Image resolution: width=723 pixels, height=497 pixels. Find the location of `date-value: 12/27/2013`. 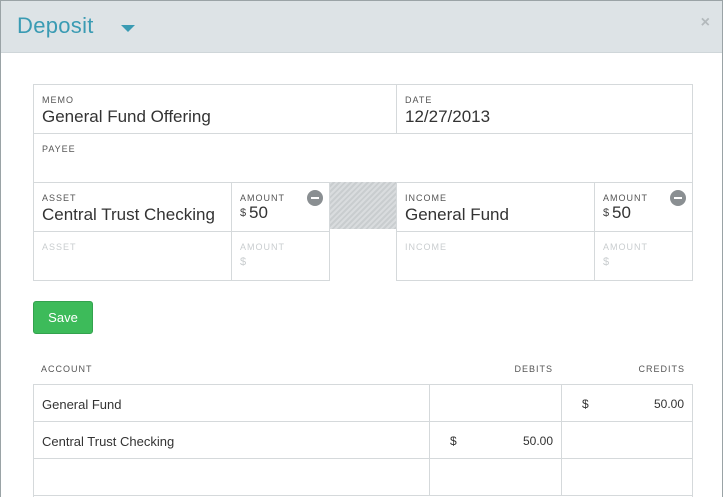

date-value: 12/27/2013 is located at coordinates (447, 117).